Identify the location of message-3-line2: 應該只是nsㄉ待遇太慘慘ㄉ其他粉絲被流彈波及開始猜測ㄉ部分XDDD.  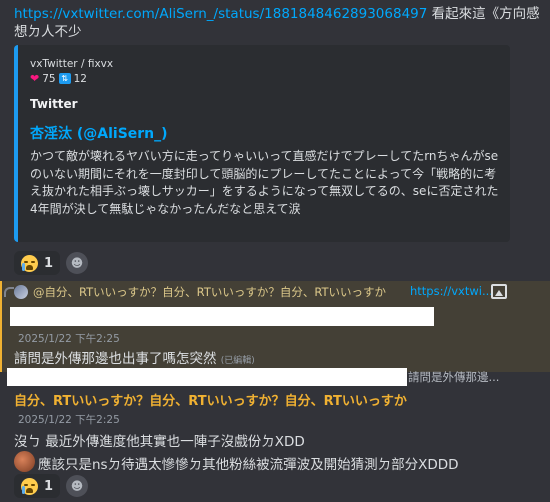
(248, 465).